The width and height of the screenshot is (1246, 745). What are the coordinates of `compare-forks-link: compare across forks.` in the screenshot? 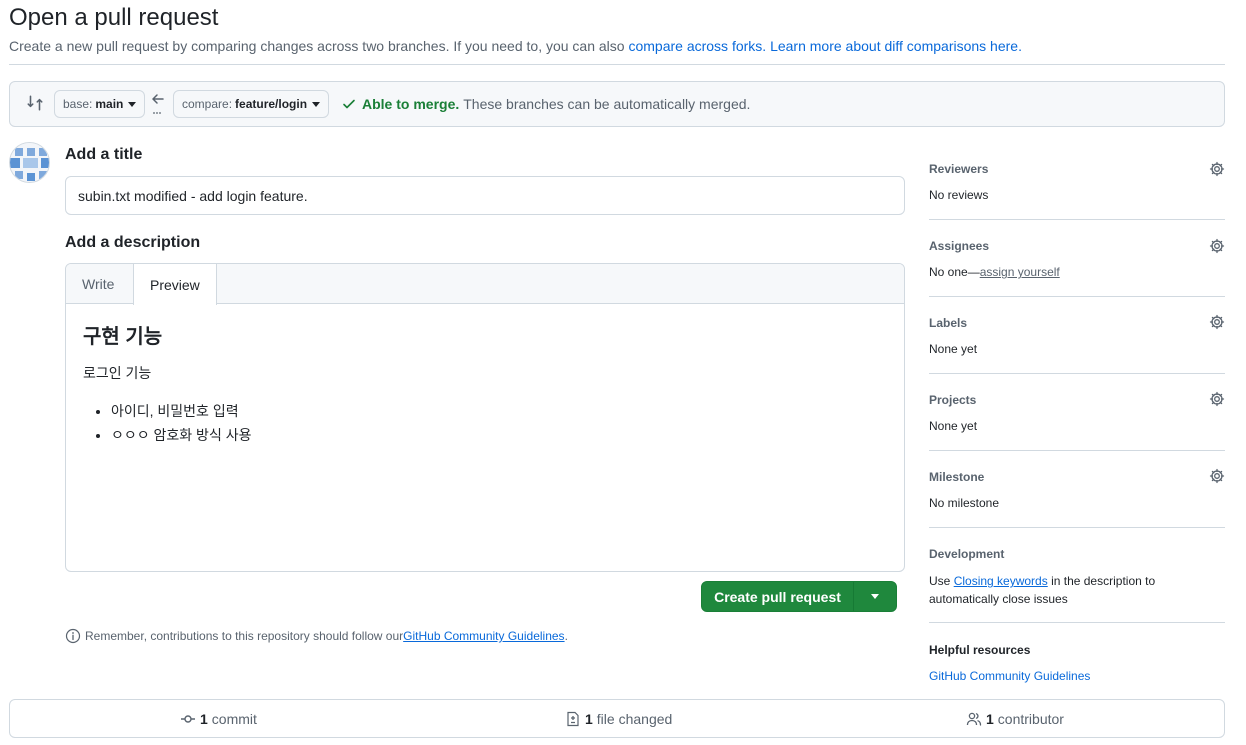 It's located at (697, 46).